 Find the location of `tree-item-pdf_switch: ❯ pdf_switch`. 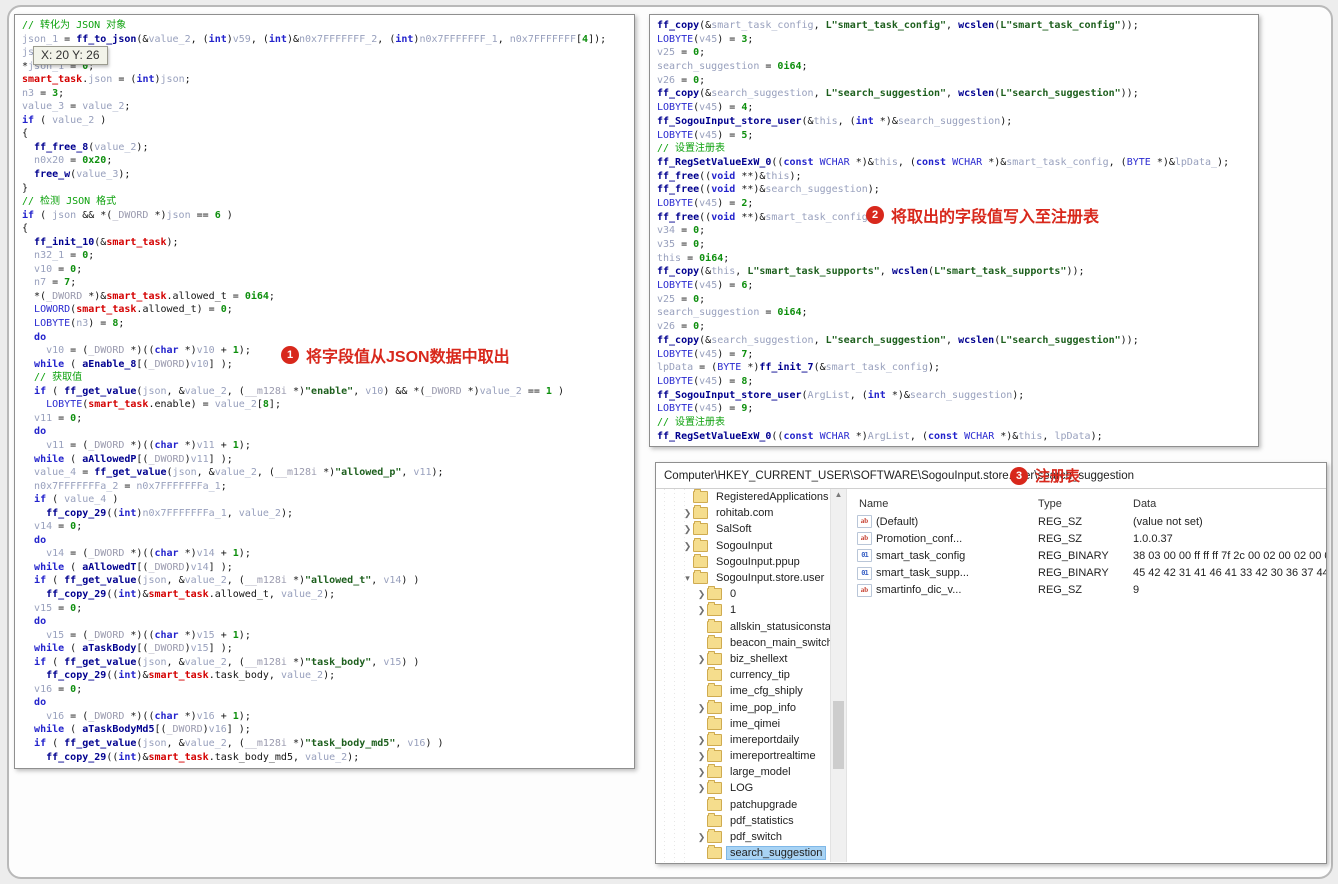

tree-item-pdf_switch: ❯ pdf_switch is located at coordinates (743, 837).